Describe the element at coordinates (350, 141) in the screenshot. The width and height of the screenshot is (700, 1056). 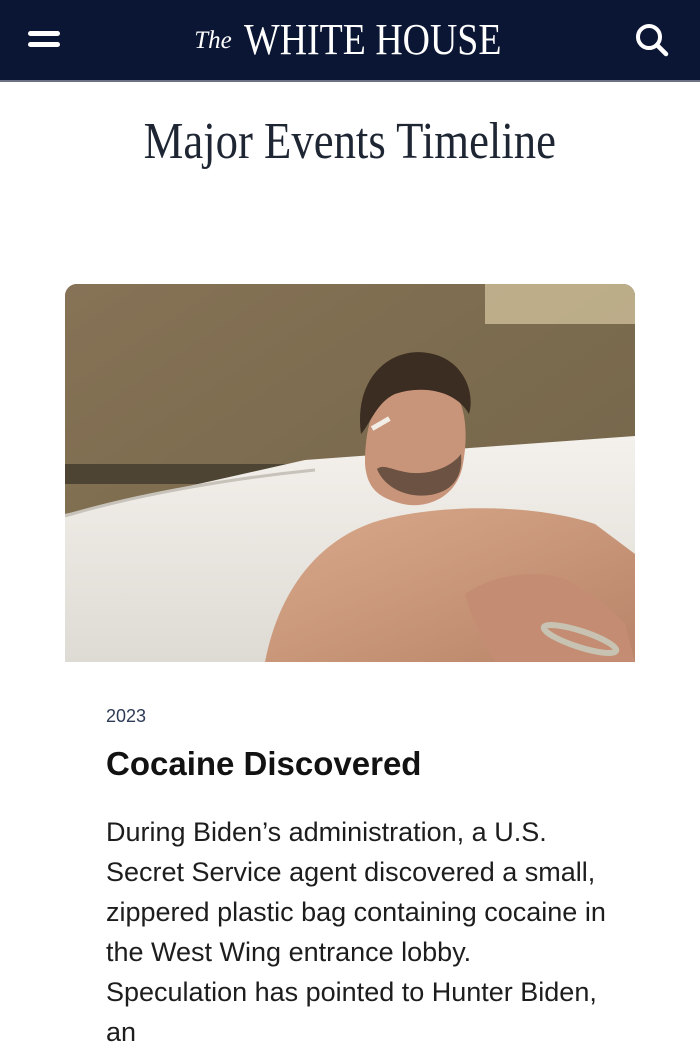
I see `page-title: Major Events Timeline` at that location.